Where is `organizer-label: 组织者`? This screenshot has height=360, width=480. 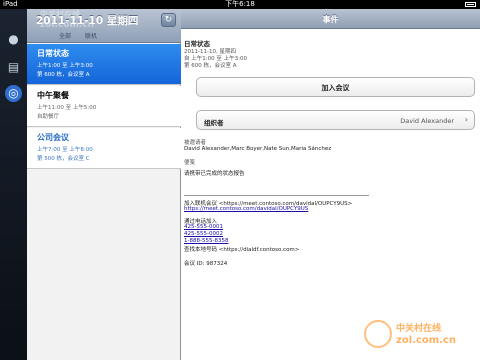
organizer-label: 组织者 is located at coordinates (214, 123).